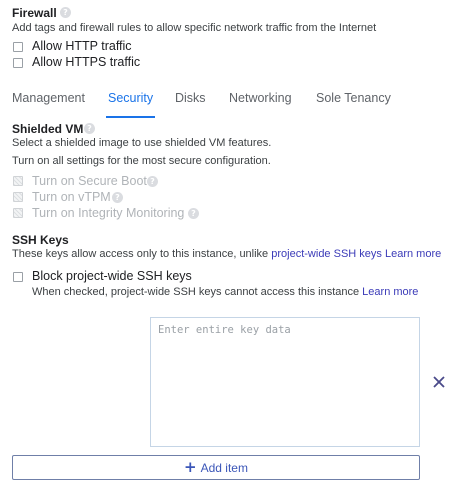  Describe the element at coordinates (18, 277) in the screenshot. I see `block-project-ssh-keys-checkbox` at that location.